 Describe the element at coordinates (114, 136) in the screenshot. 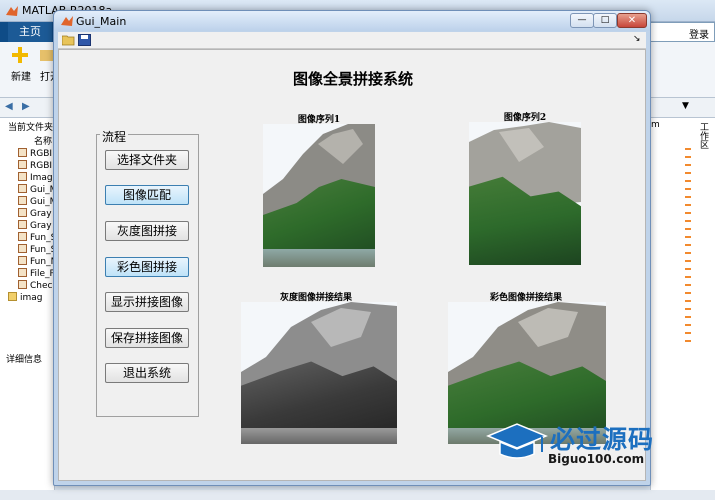

I see `process-panel-label: 流程` at that location.